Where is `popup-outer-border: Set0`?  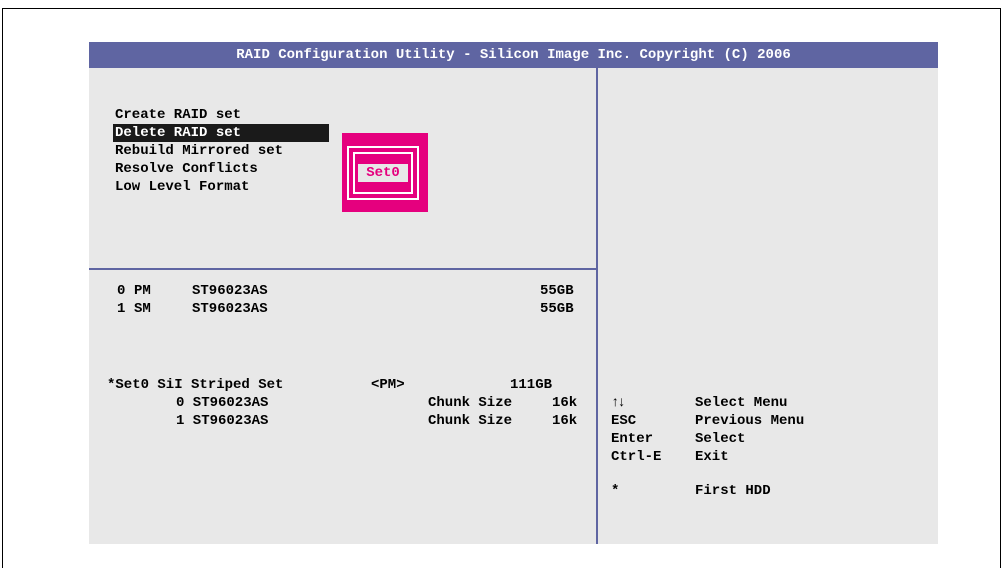 popup-outer-border: Set0 is located at coordinates (383, 173).